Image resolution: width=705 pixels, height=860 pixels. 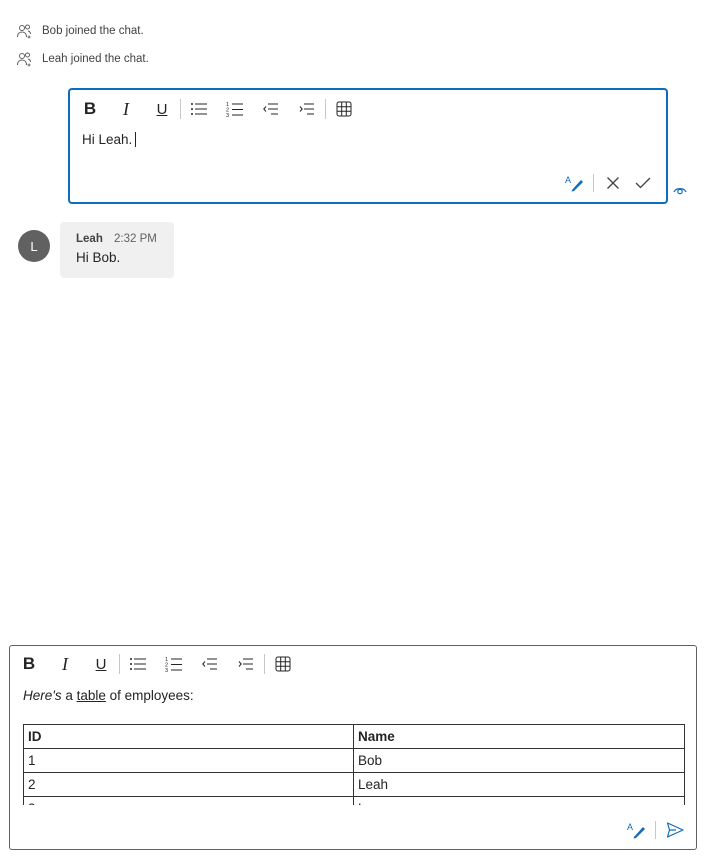 I want to click on compose-text-italic: Here's, so click(x=42, y=695).